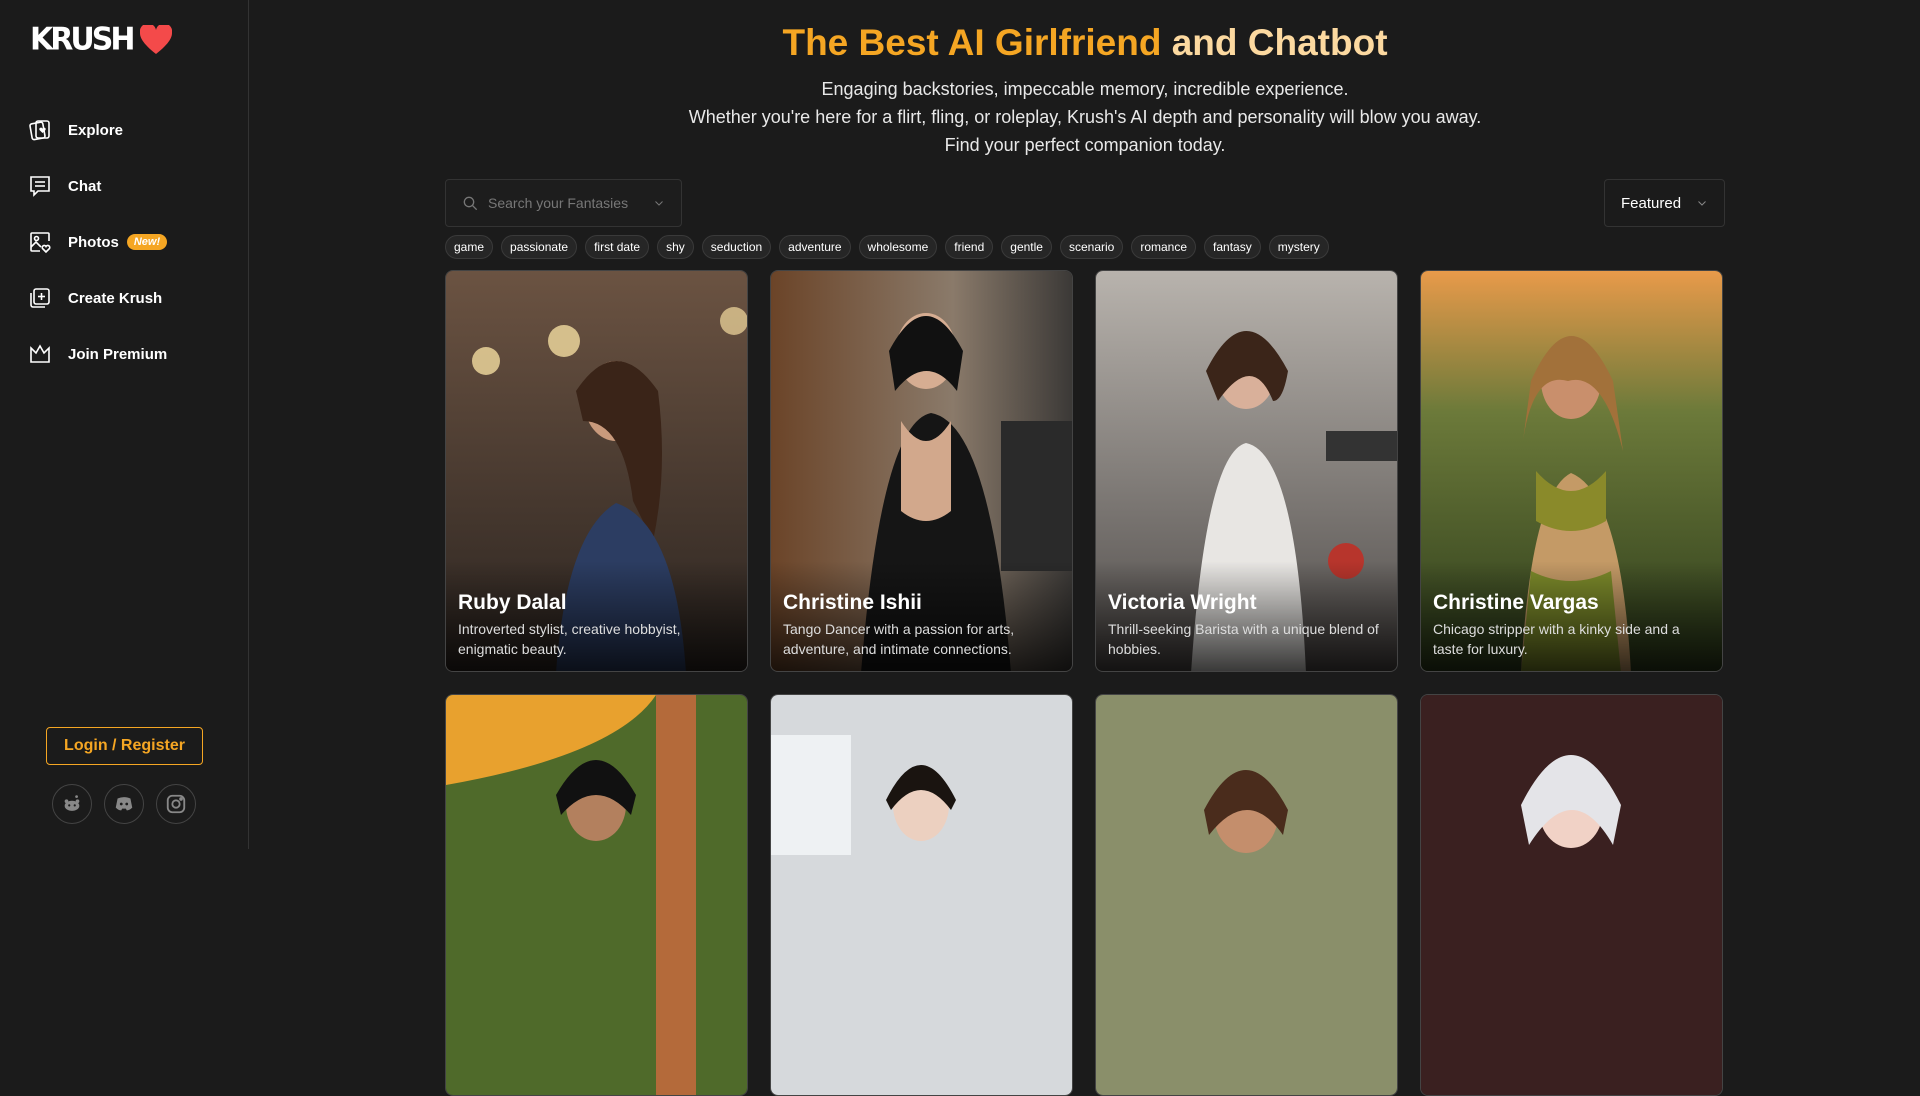  Describe the element at coordinates (82, 39) in the screenshot. I see `logo-text: KRUSH` at that location.